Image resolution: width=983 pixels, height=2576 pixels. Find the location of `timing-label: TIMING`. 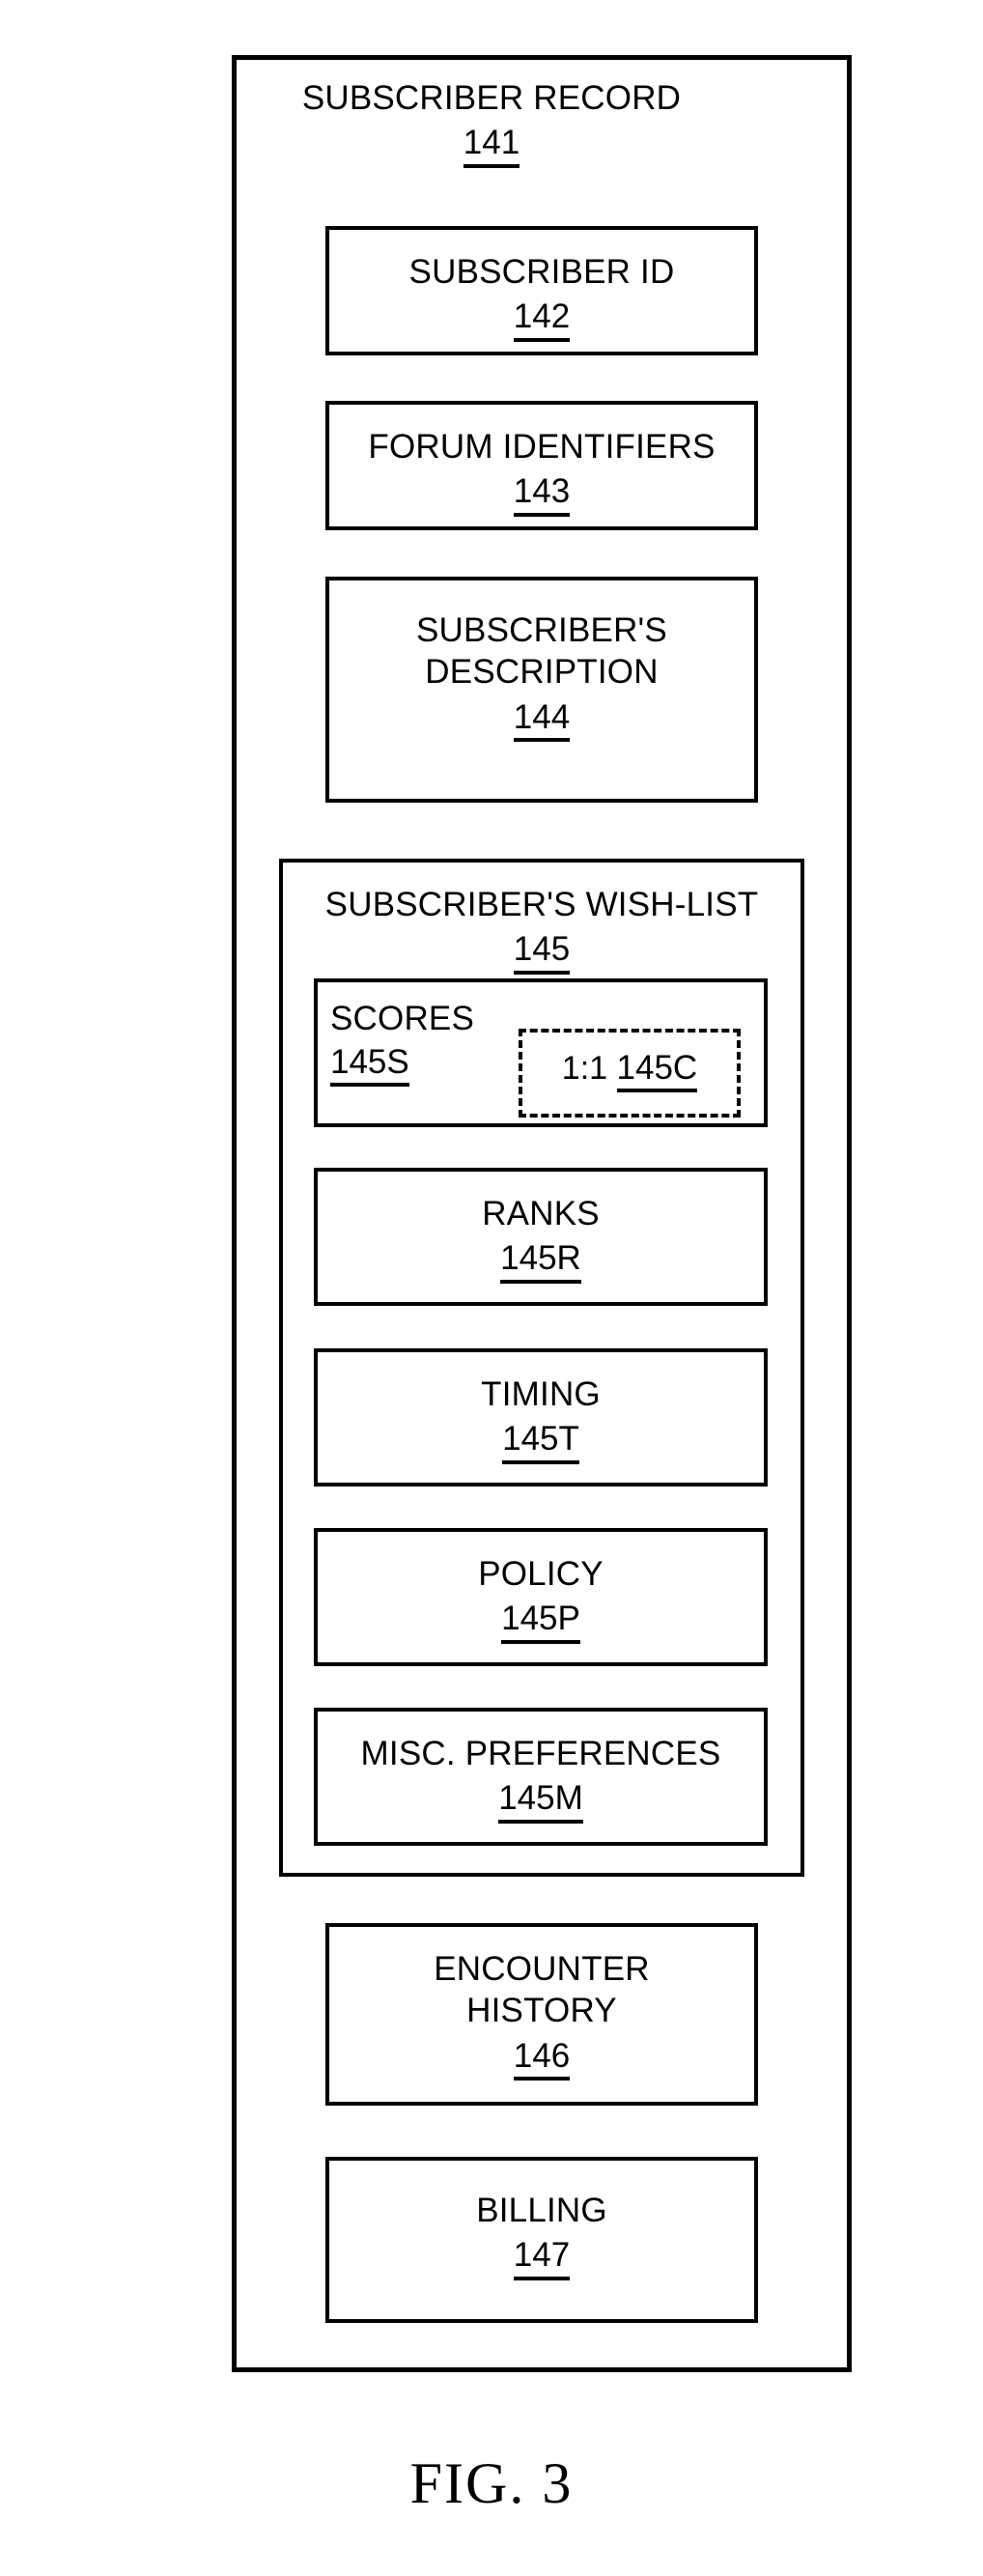

timing-label: TIMING is located at coordinates (541, 1394).